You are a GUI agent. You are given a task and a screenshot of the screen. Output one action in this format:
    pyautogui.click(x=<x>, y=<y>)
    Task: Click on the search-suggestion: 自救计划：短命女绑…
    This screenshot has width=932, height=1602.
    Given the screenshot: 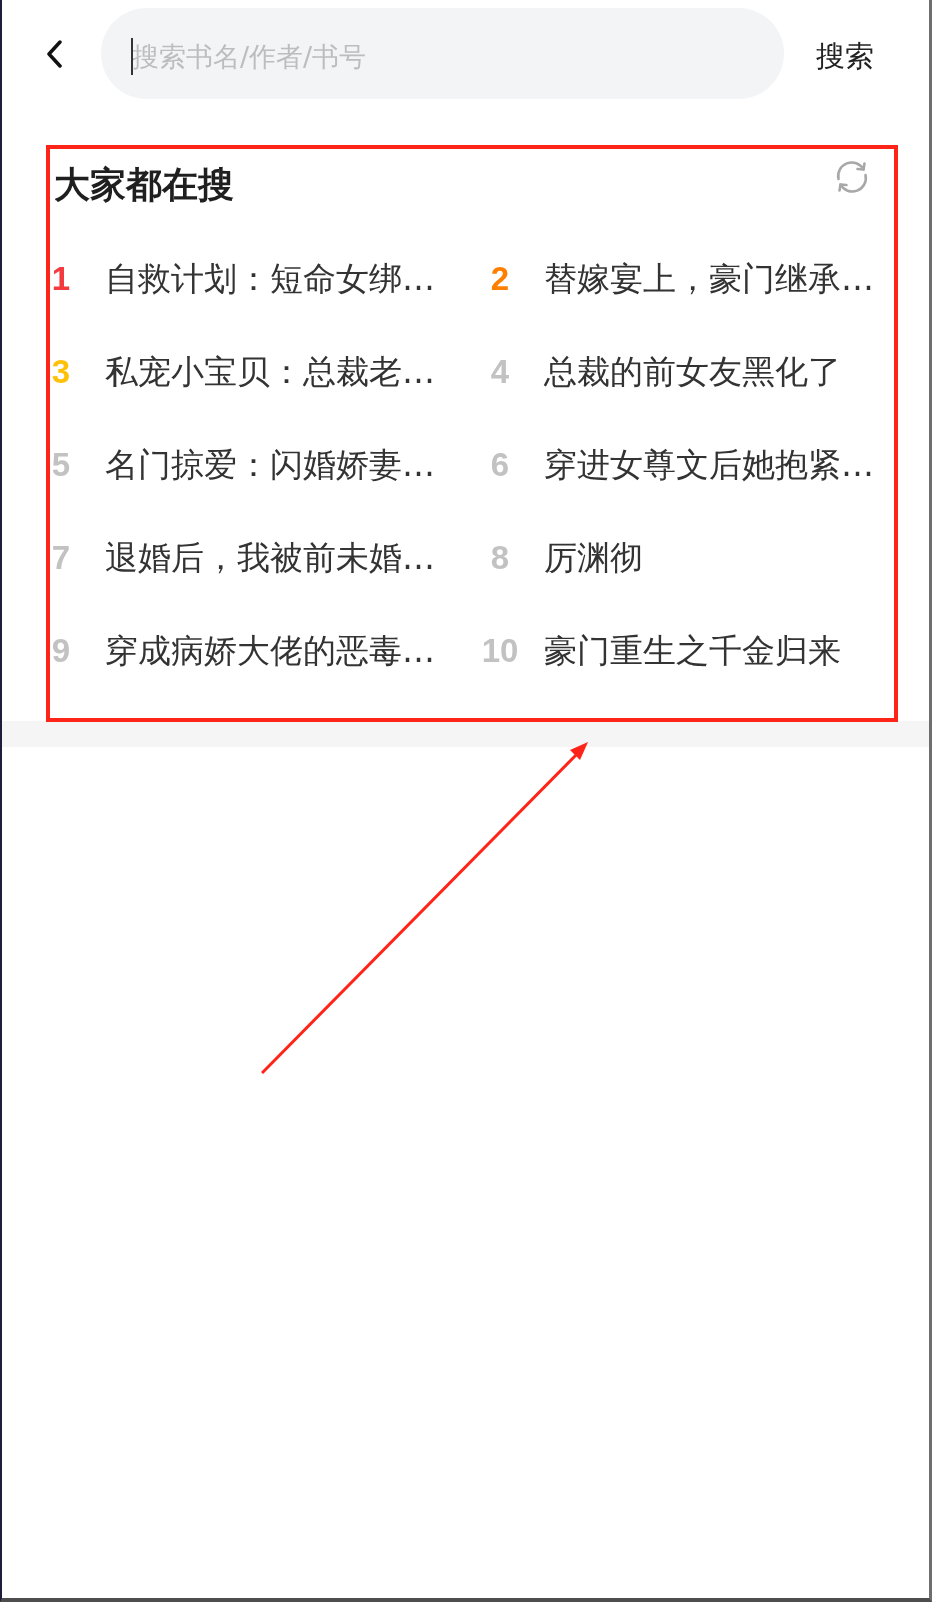 What is the action you would take?
    pyautogui.click(x=270, y=278)
    